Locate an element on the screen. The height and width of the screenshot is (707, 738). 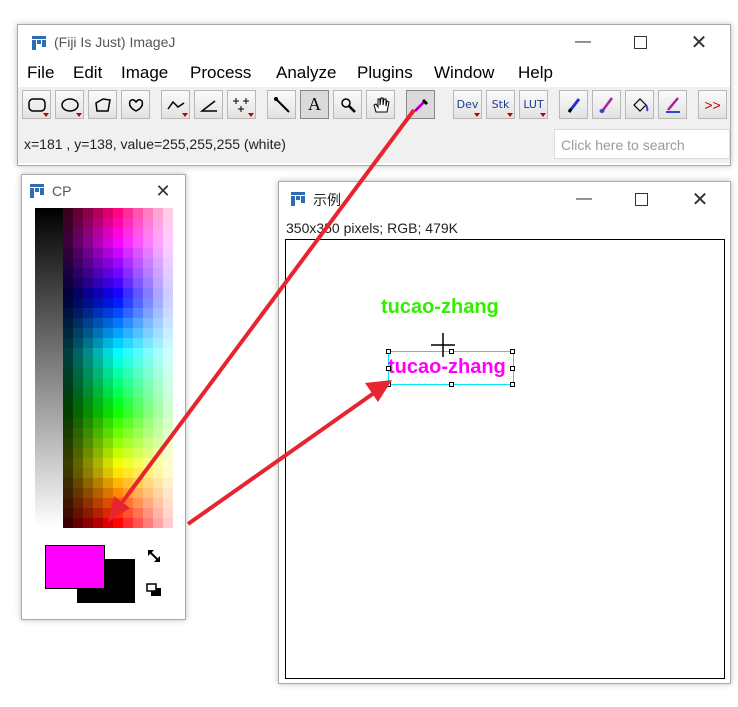
flood-fill-tool is located at coordinates (639, 104).